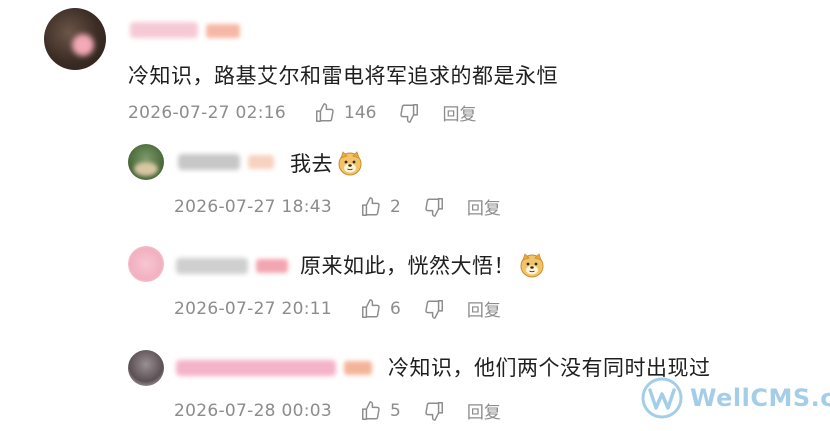 This screenshot has width=830, height=431. Describe the element at coordinates (311, 164) in the screenshot. I see `comment-text-content: 我去` at that location.